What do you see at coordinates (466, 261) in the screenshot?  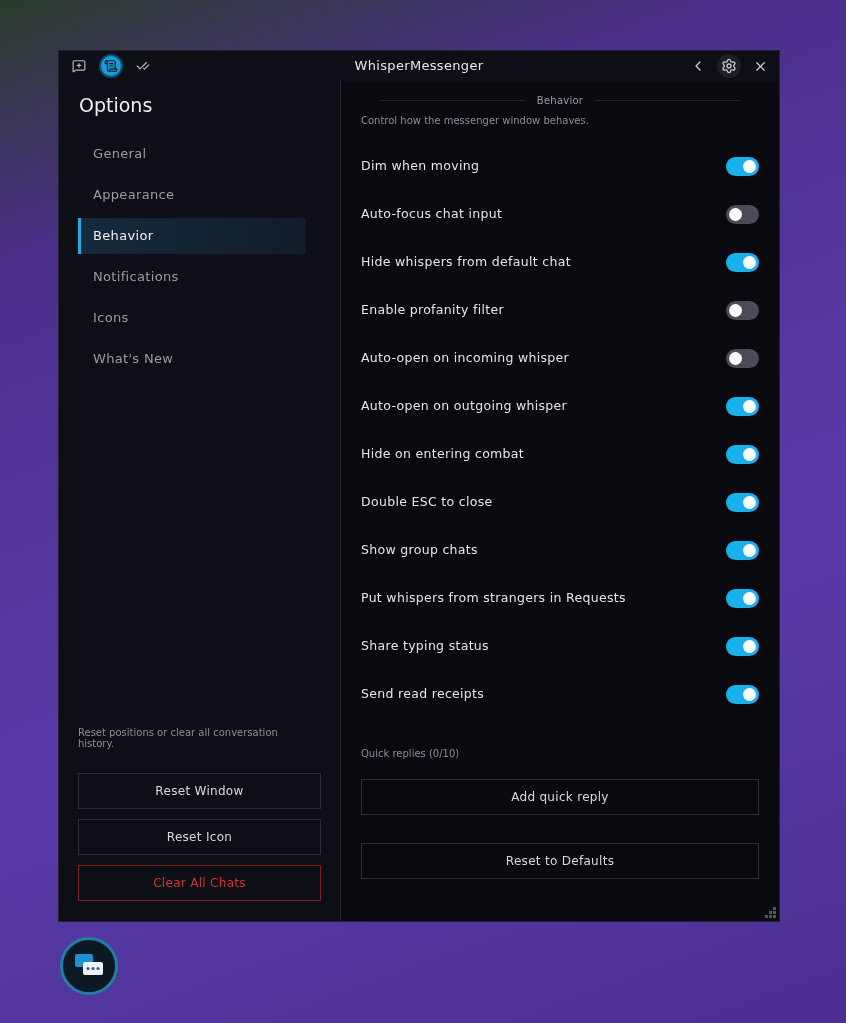 I see `setting-label: Hide whispers from default chat` at bounding box center [466, 261].